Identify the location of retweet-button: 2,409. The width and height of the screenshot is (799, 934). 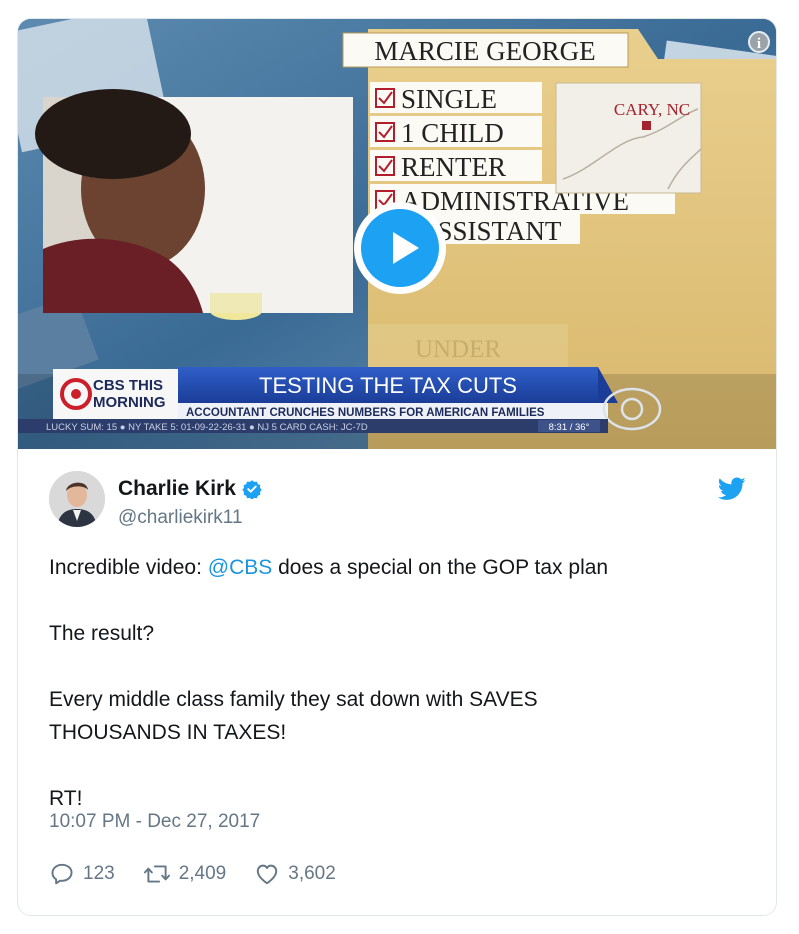
(185, 874).